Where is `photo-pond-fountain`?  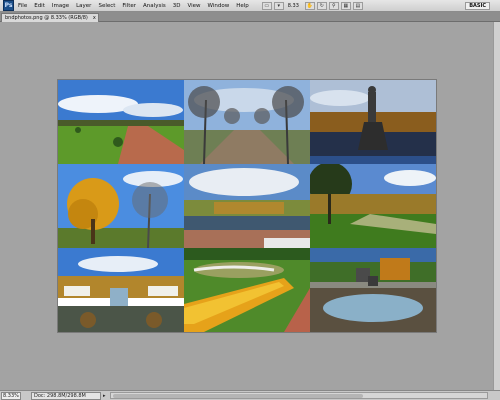 photo-pond-fountain is located at coordinates (373, 290).